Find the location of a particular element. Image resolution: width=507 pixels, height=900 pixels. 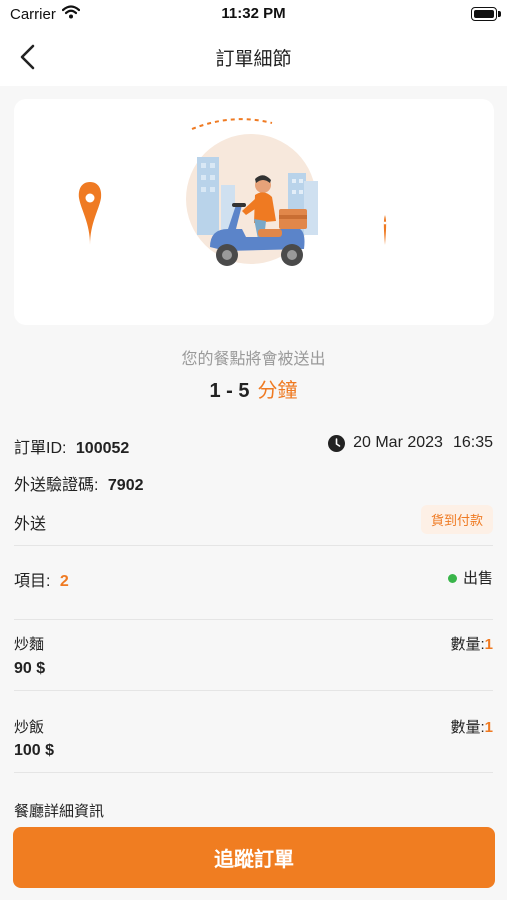

list-item: 炒飯 is located at coordinates (253, 726).